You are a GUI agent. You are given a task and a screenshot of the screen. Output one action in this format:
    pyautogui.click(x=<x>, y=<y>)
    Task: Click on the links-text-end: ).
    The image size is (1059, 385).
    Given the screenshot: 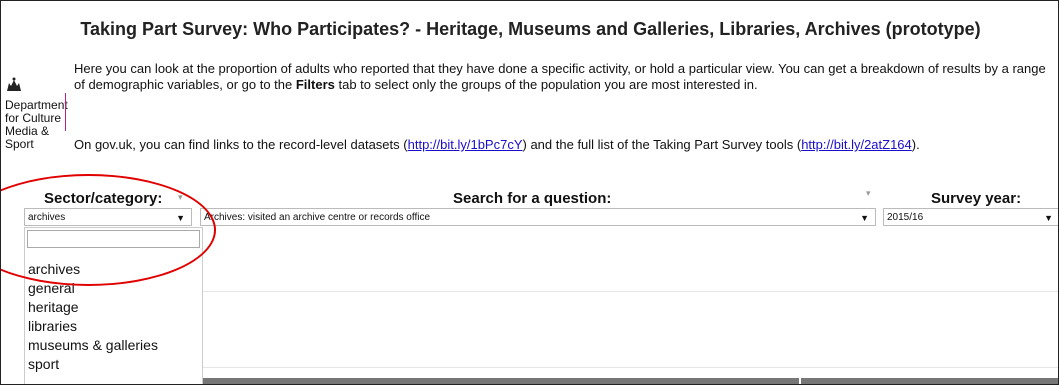 What is the action you would take?
    pyautogui.click(x=915, y=144)
    